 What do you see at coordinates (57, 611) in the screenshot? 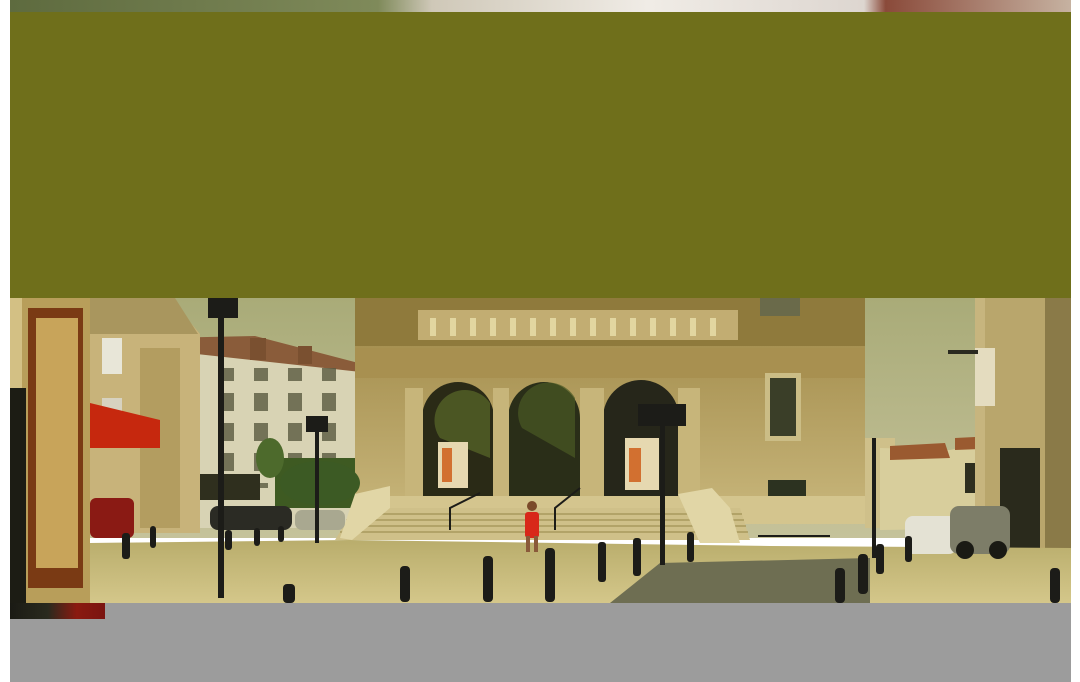
I see `photo-overflow-stub` at bounding box center [57, 611].